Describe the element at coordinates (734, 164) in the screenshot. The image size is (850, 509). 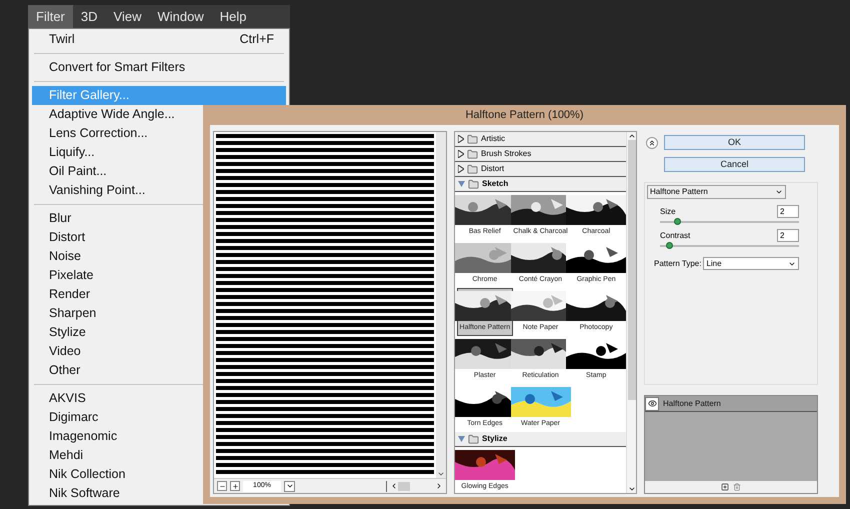
I see `dialog-button: Cancel` at that location.